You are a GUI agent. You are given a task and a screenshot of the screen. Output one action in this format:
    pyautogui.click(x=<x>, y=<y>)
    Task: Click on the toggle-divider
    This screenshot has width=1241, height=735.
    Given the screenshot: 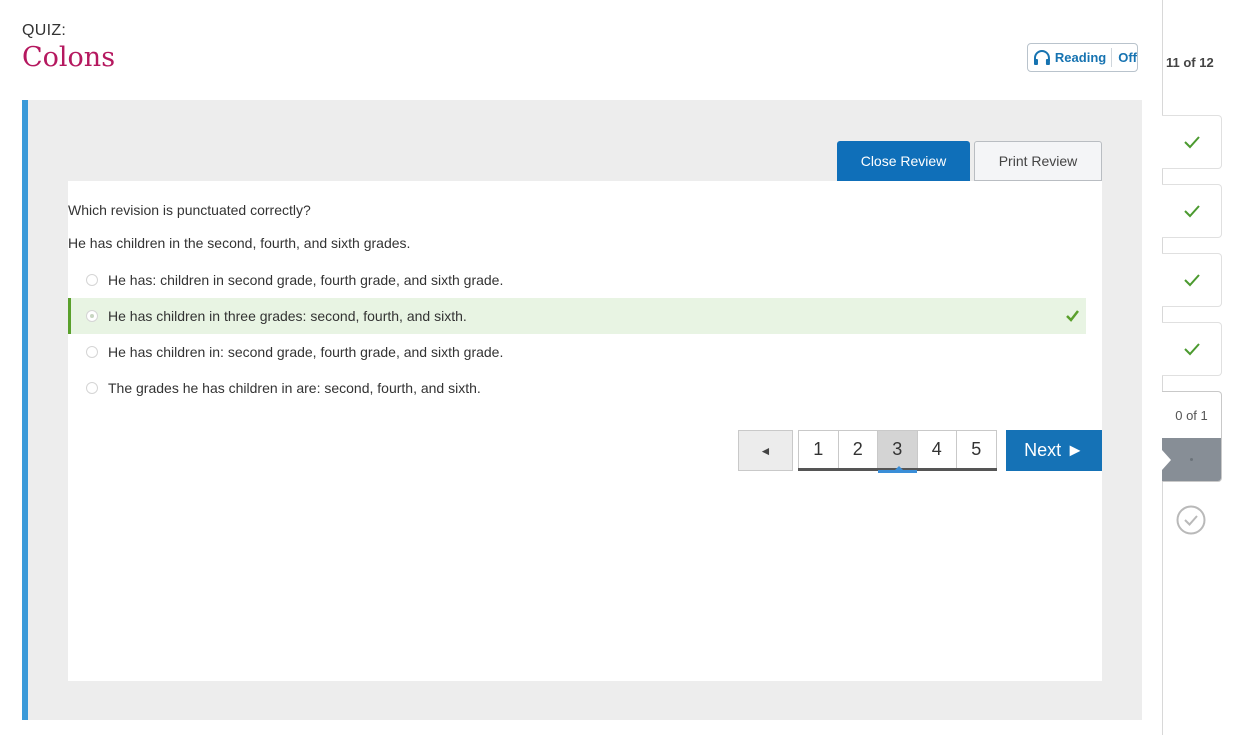 What is the action you would take?
    pyautogui.click(x=1112, y=57)
    